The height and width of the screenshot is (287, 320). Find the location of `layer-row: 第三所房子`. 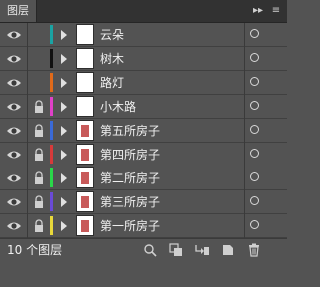

layer-row: 第三所房子 is located at coordinates (143, 202).